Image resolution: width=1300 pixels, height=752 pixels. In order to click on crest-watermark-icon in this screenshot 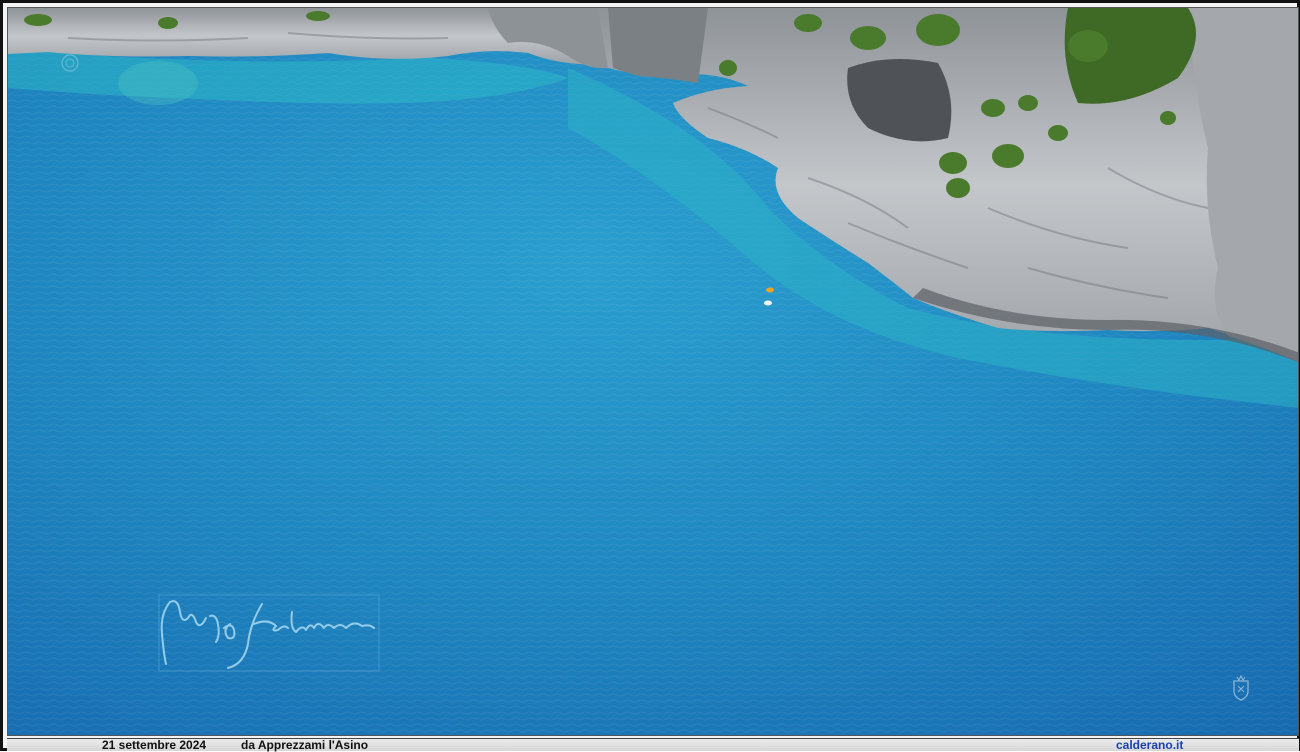, I will do `click(1241, 688)`.